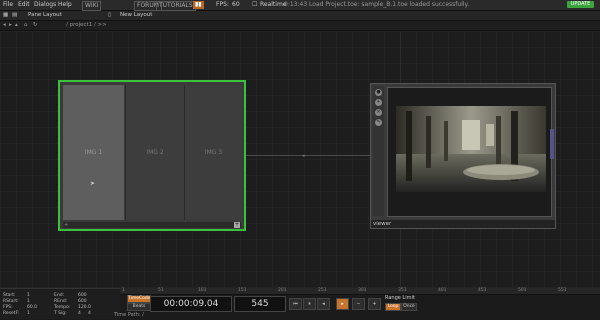 Image resolution: width=600 pixels, height=320 pixels. What do you see at coordinates (323, 304) in the screenshot?
I see `play-back-button: ◂` at bounding box center [323, 304].